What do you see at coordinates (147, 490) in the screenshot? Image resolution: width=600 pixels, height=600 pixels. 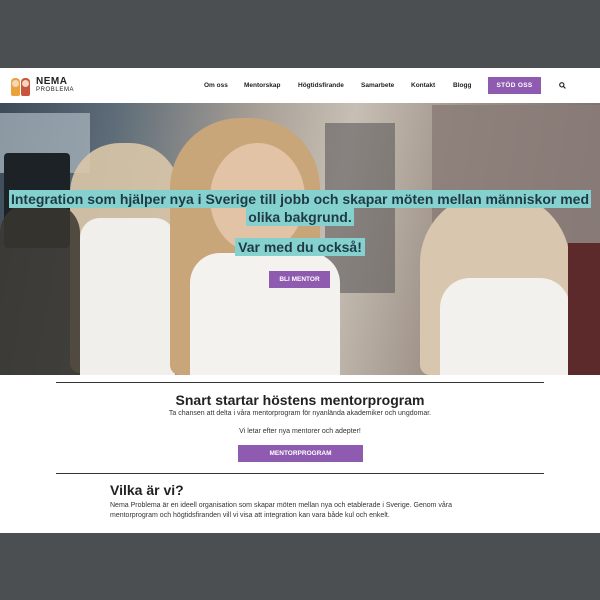 I see `about-section-title: Vilka är vi?` at bounding box center [147, 490].